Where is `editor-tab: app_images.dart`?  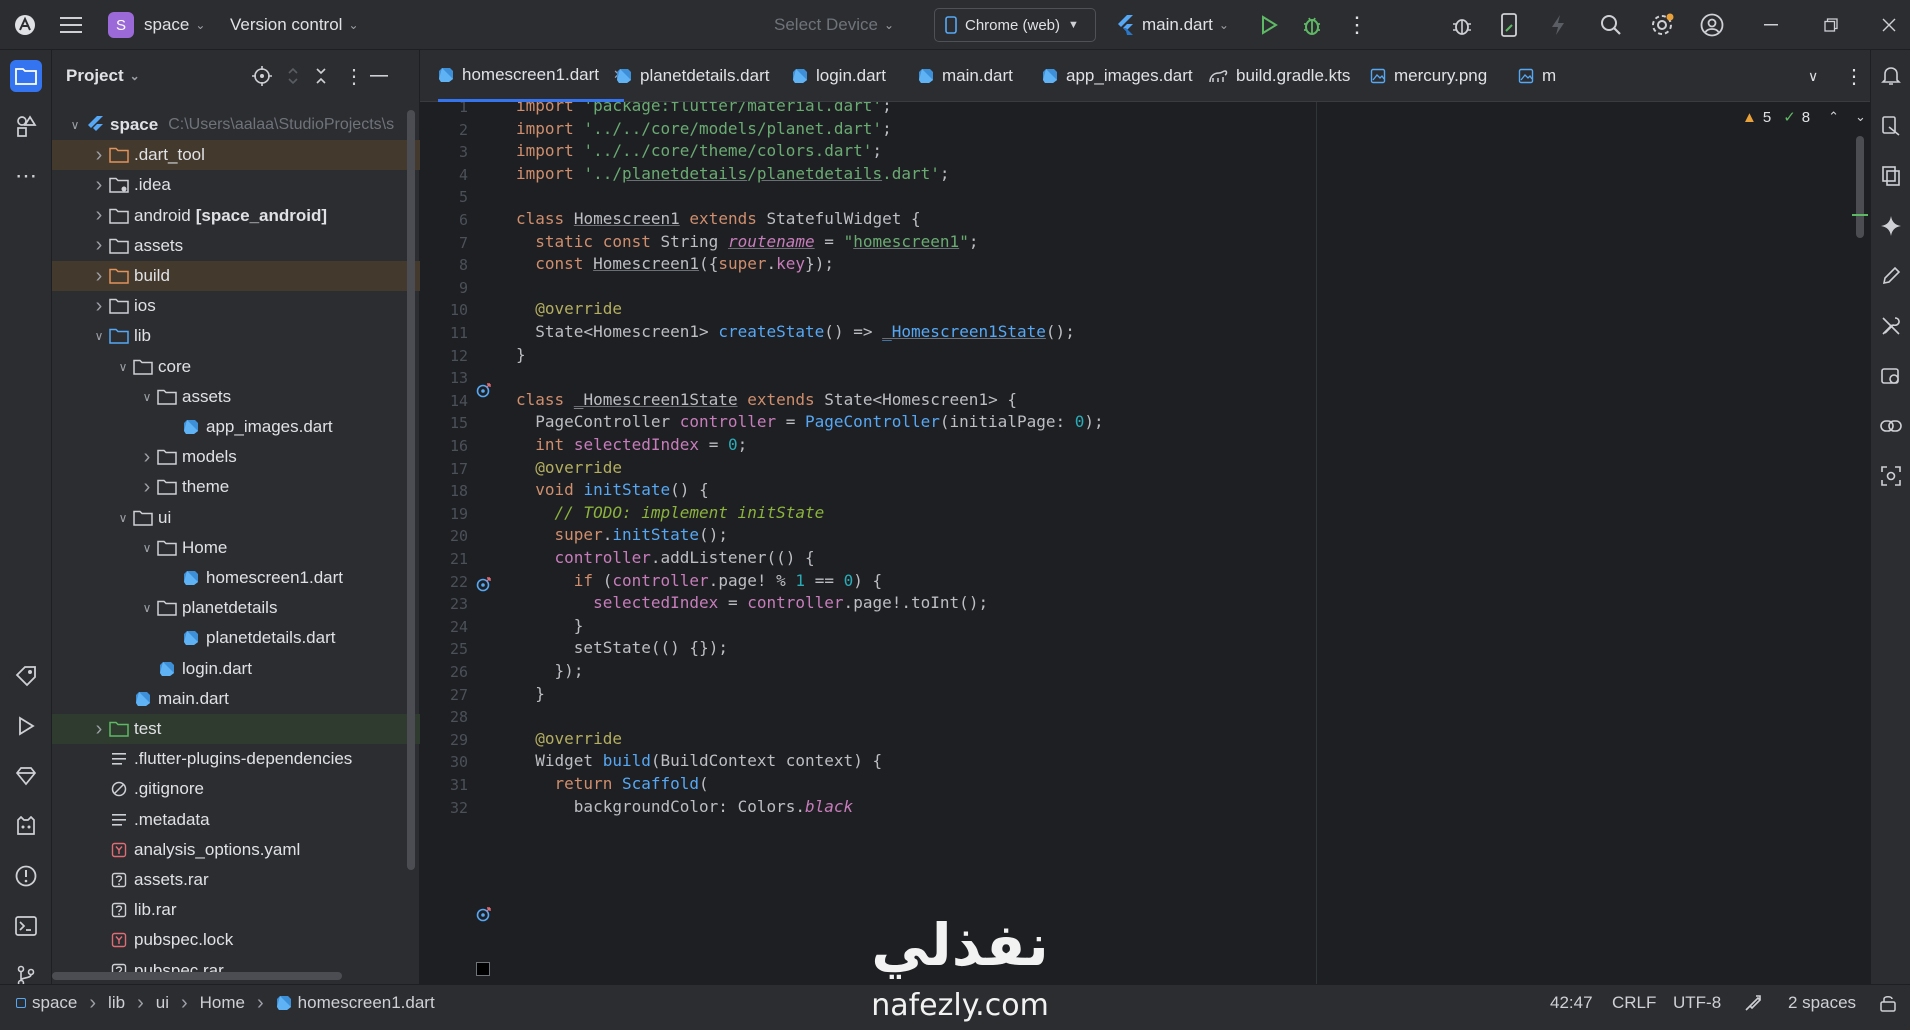 editor-tab: app_images.dart is located at coordinates (1117, 76).